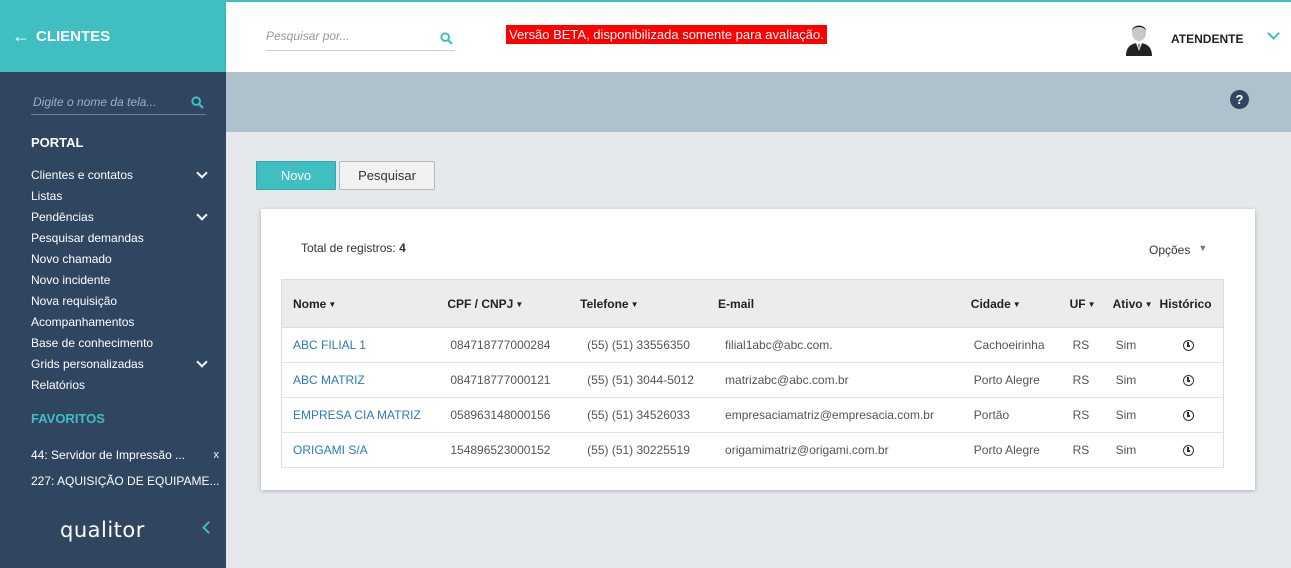 The height and width of the screenshot is (568, 1291). What do you see at coordinates (833, 450) in the screenshot?
I see `cell-email: origamimatriz@origami.com.br` at bounding box center [833, 450].